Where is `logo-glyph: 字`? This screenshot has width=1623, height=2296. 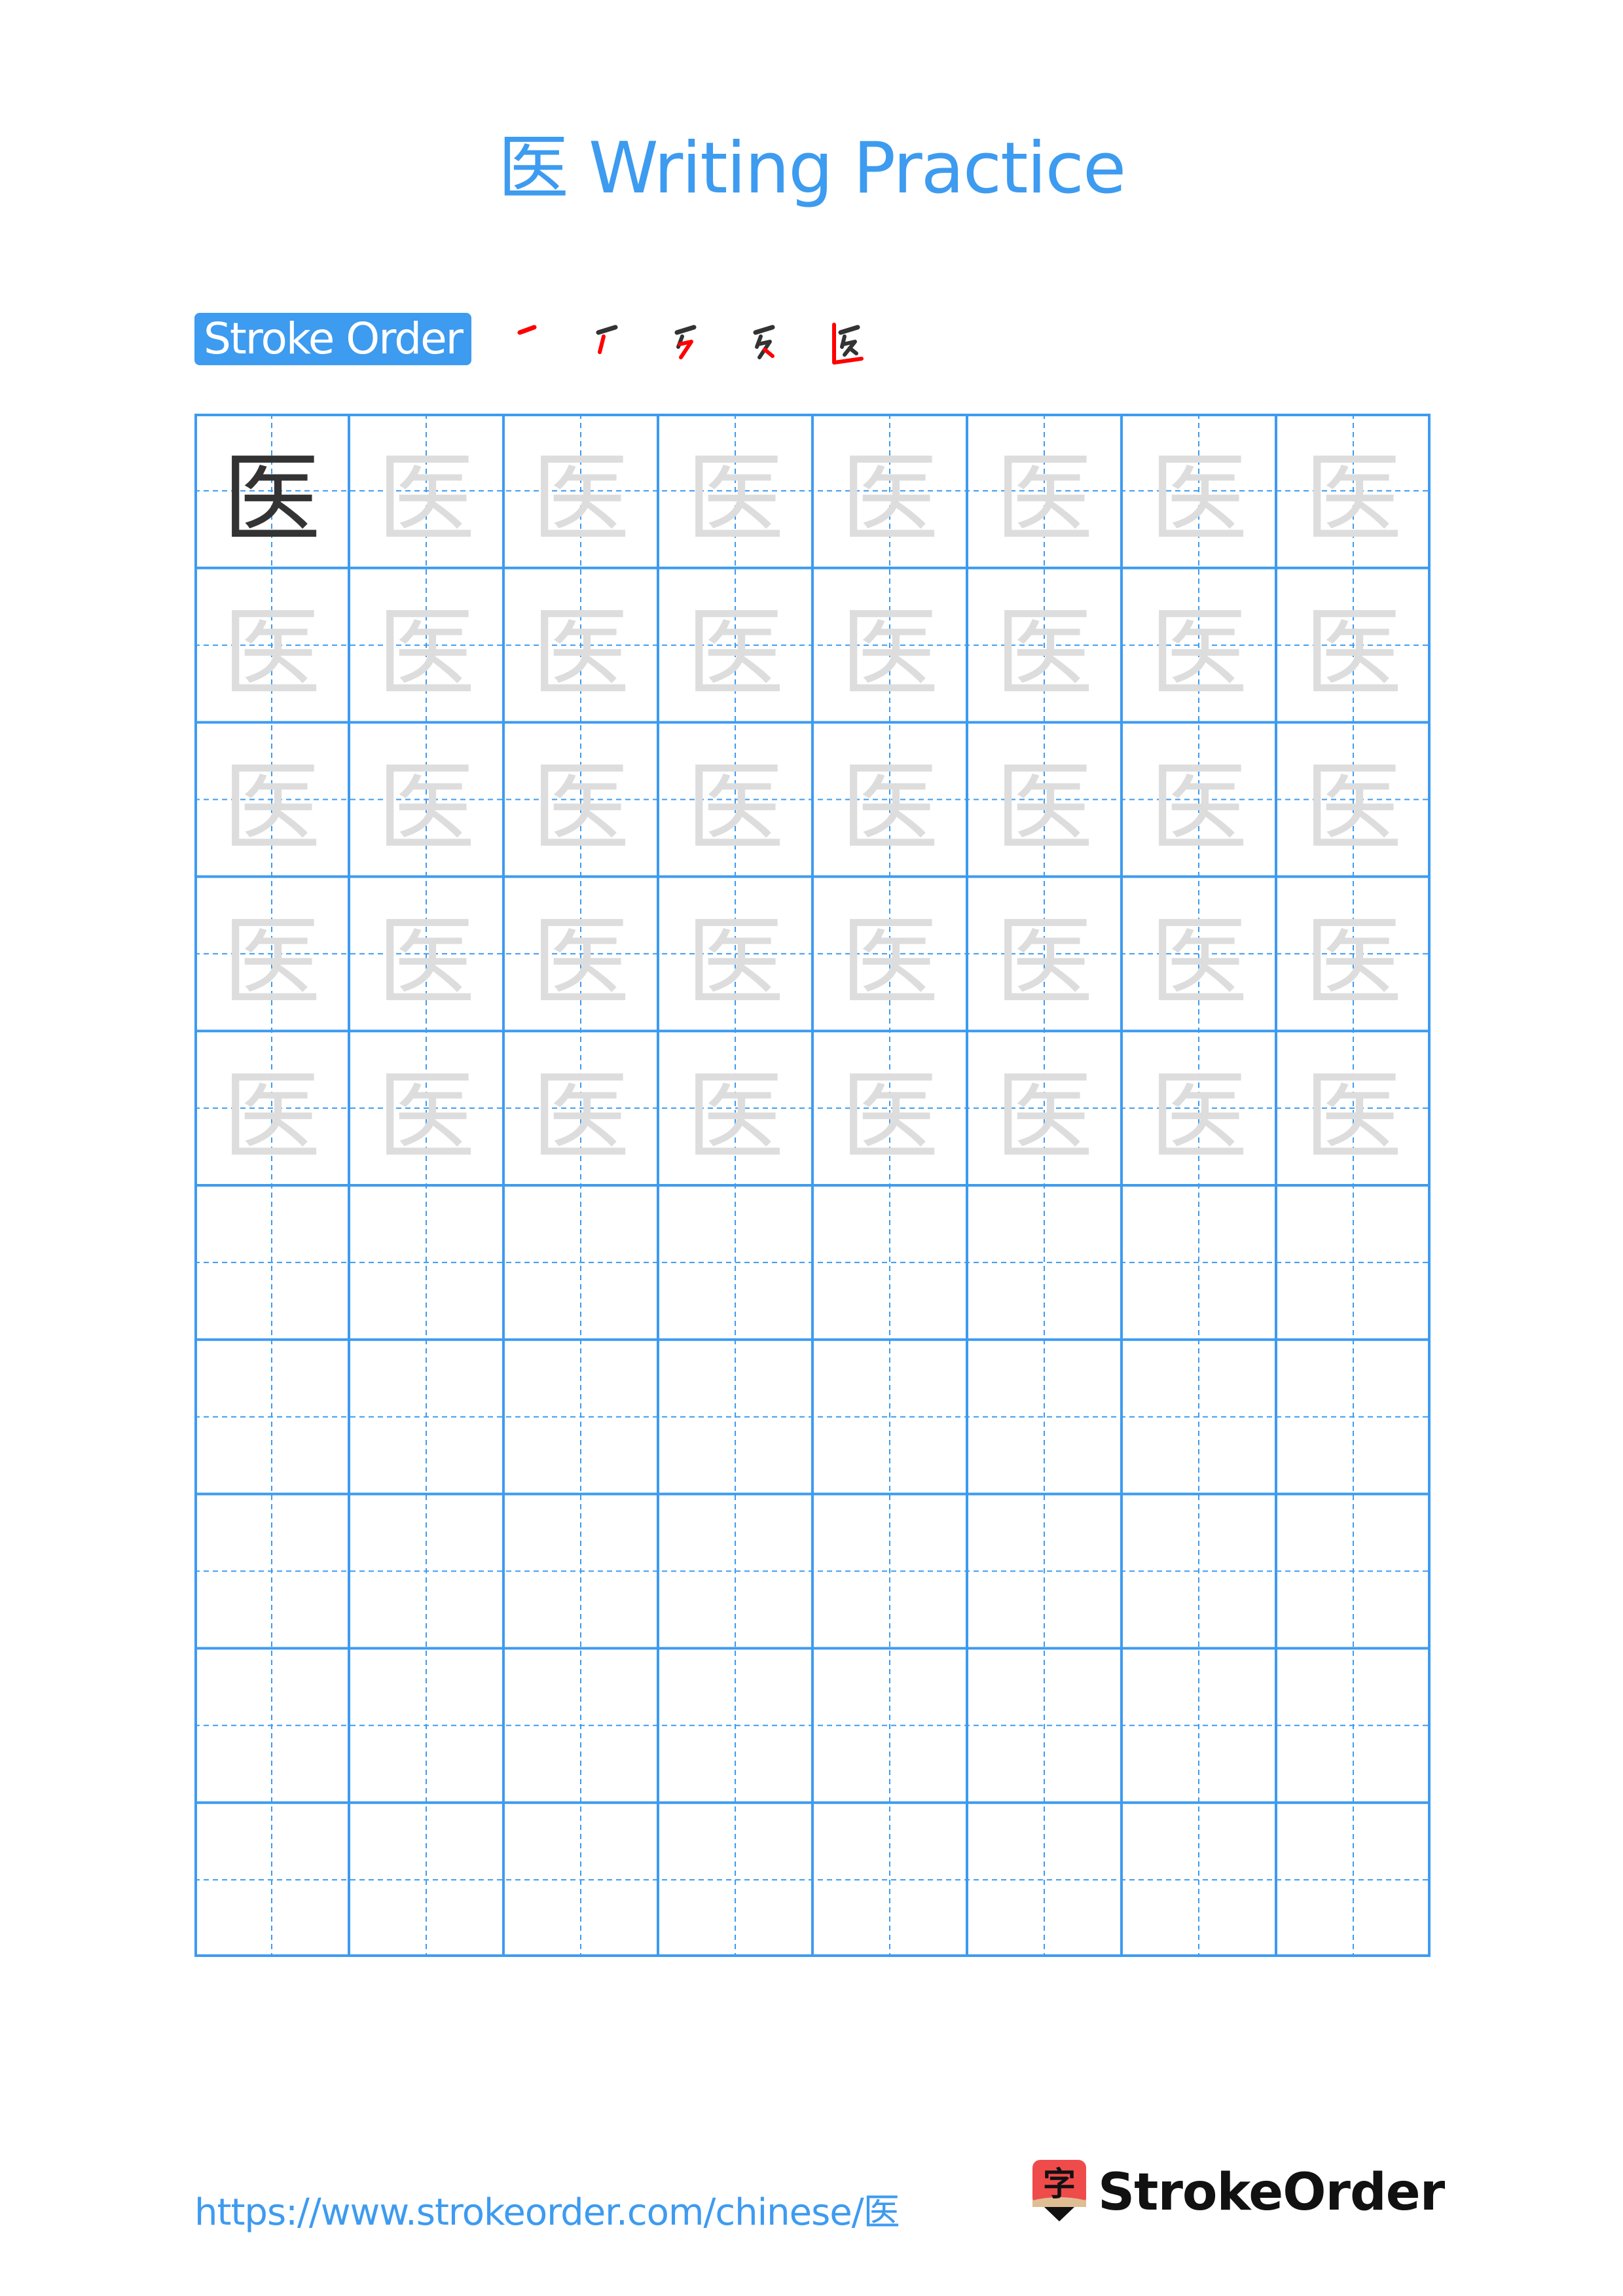
logo-glyph: 字 is located at coordinates (1059, 2184).